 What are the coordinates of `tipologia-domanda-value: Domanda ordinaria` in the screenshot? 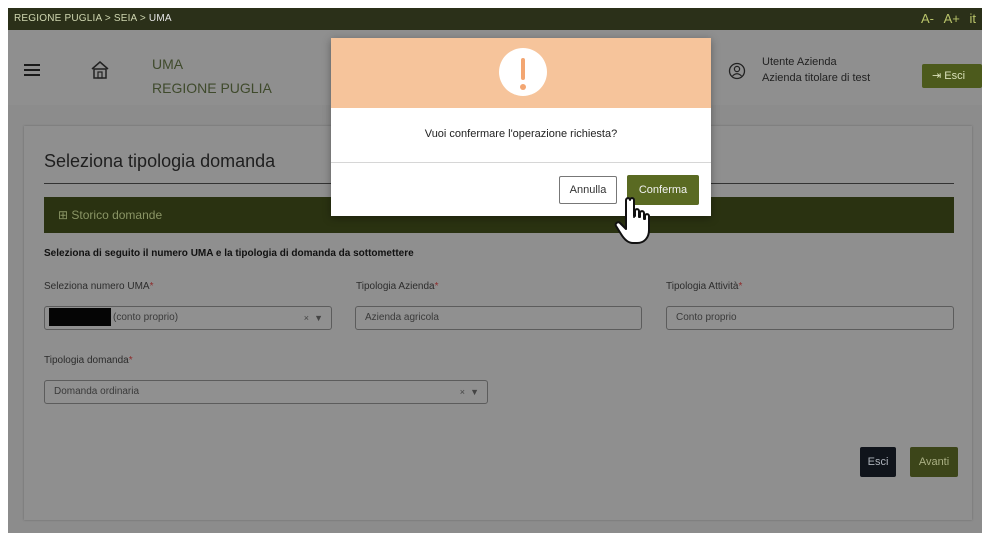 It's located at (97, 391).